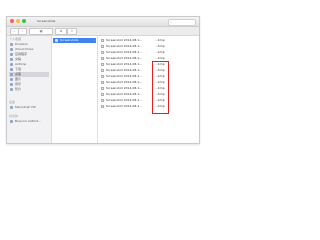  I want to click on red-highlight-box, so click(160, 87).